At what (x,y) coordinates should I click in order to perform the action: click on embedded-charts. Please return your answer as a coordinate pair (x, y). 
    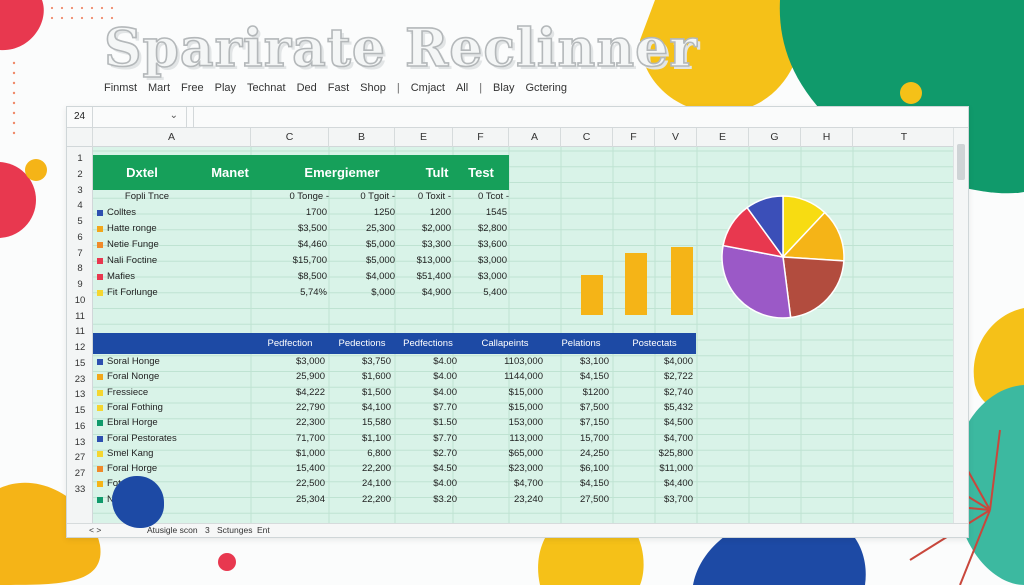
    Looking at the image, I should click on (713, 257).